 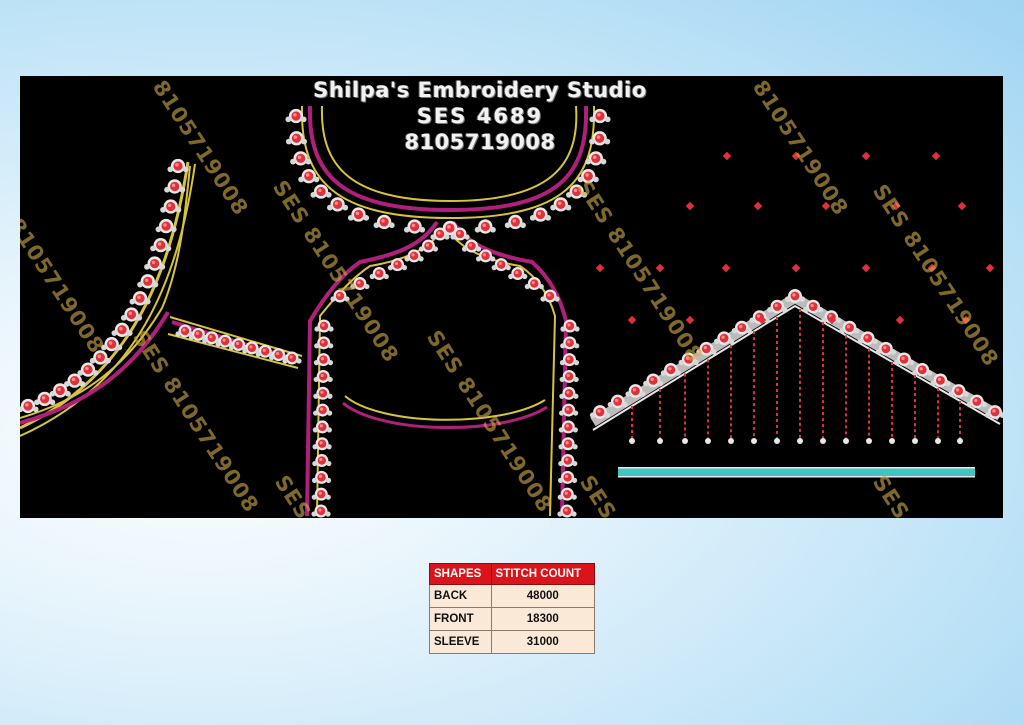 What do you see at coordinates (460, 619) in the screenshot?
I see `shape-name: FRONT` at bounding box center [460, 619].